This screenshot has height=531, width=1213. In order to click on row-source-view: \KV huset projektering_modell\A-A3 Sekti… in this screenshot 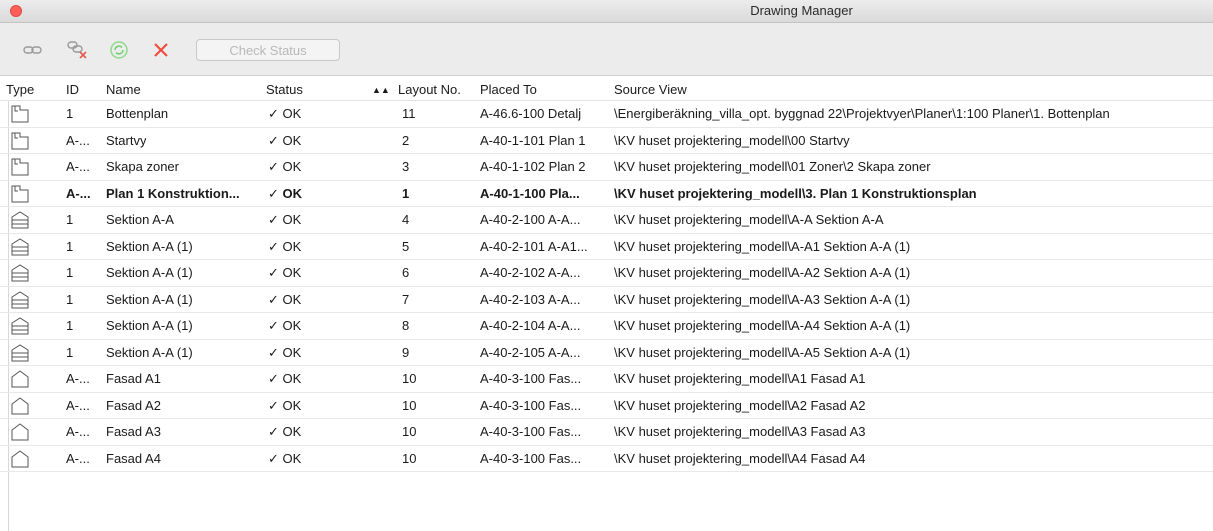, I will do `click(762, 299)`.